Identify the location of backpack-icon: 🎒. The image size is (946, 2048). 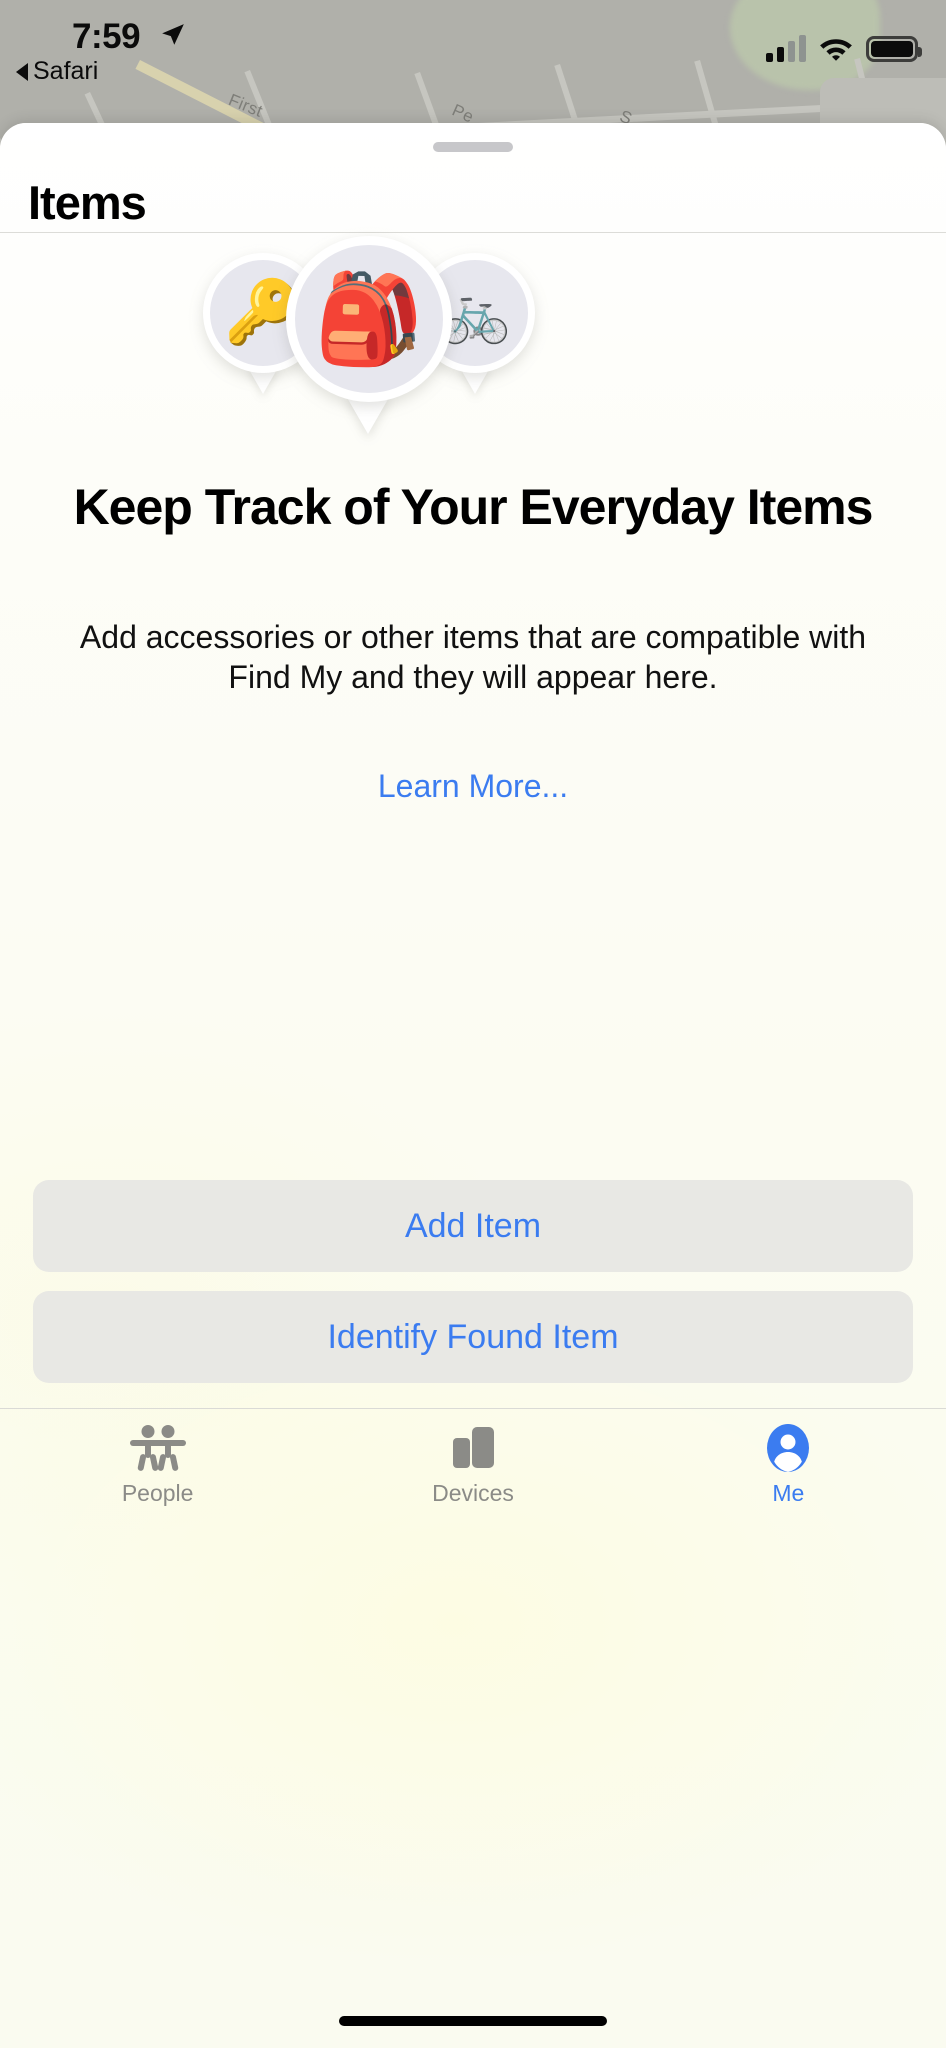
(369, 318).